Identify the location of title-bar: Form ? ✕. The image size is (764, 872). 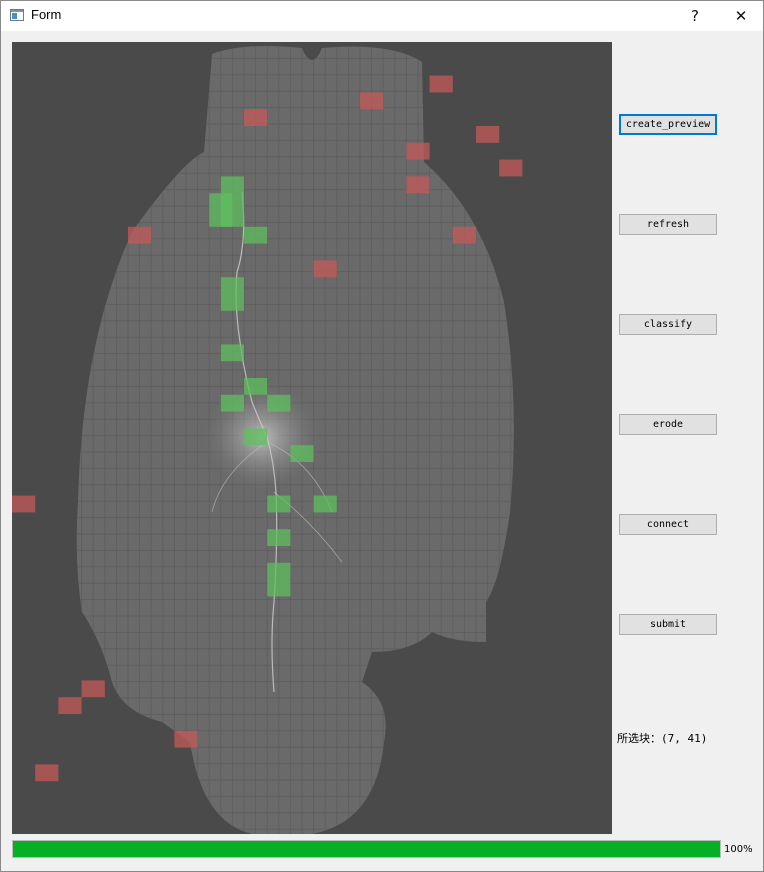
(382, 16).